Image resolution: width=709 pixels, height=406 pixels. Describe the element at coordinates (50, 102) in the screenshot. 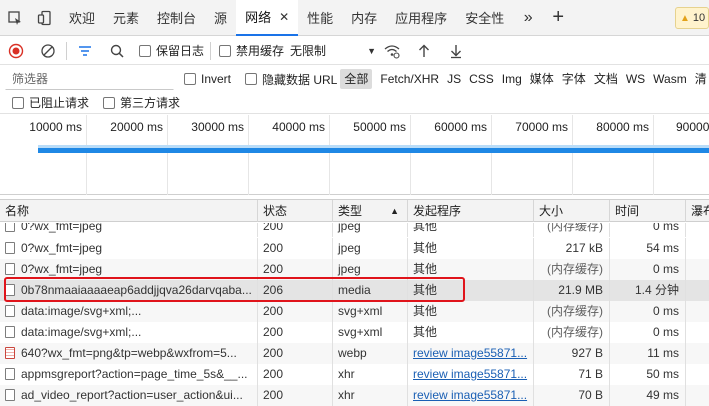

I see `blocked-requests-checkbox: 已阻止请求` at that location.